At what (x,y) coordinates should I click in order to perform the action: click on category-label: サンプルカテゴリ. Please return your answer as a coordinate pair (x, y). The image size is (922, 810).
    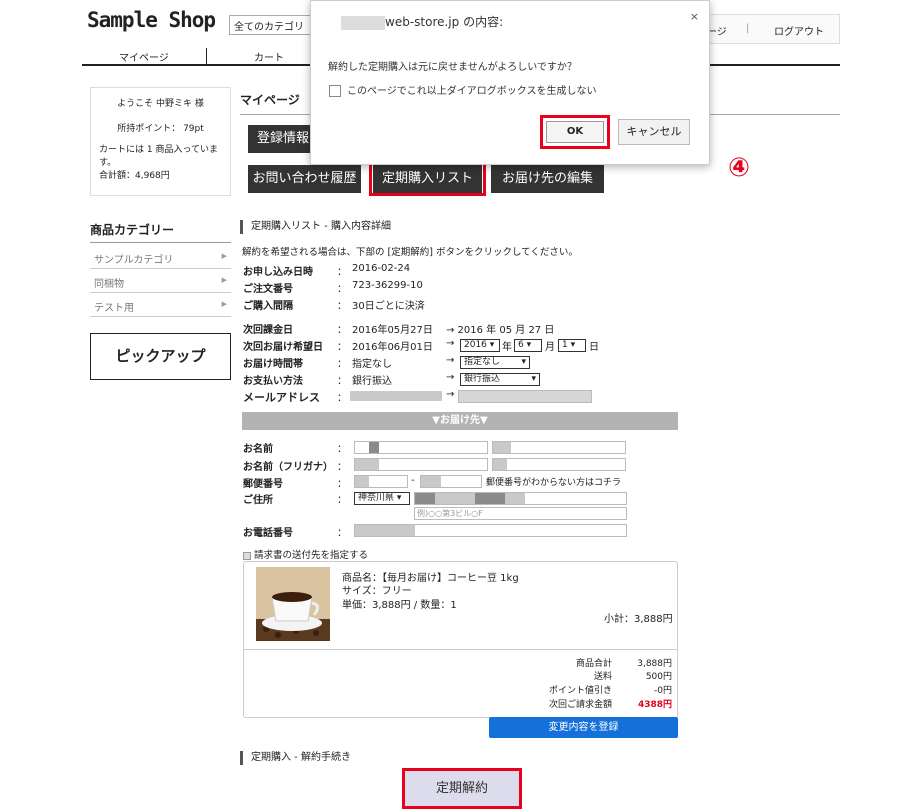
    Looking at the image, I should click on (134, 260).